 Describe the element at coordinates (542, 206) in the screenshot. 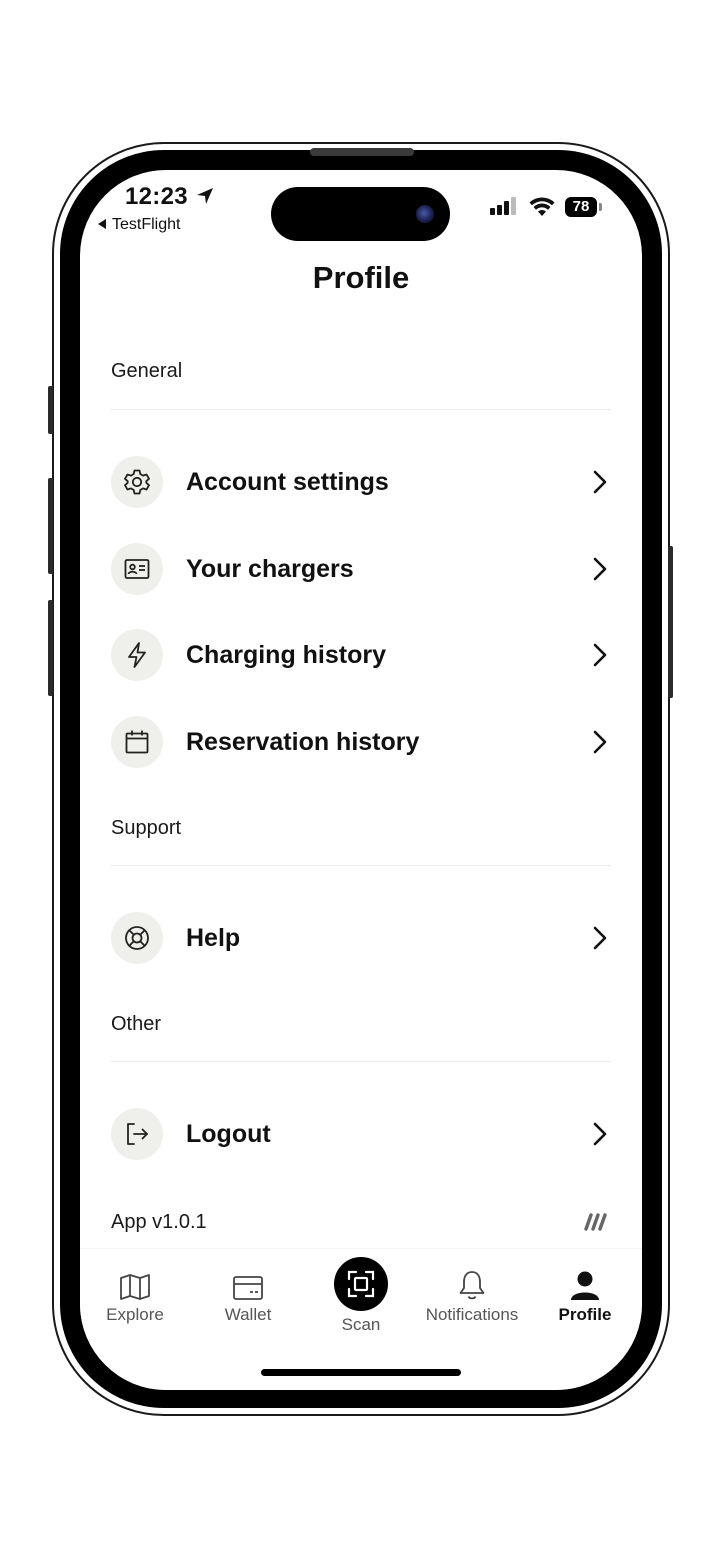

I see `wifi-icon` at that location.